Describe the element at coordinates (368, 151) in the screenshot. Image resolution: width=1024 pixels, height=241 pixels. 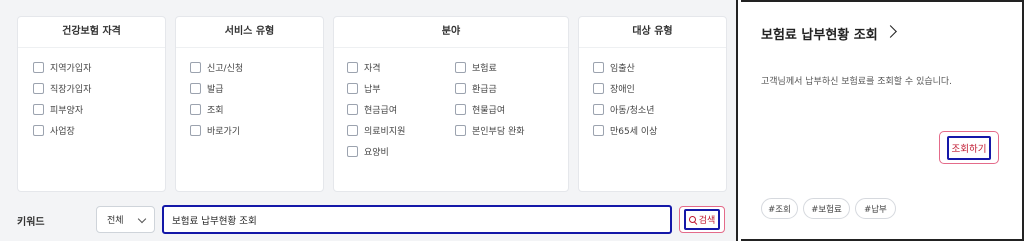
I see `checkbox-option: 요양비` at that location.